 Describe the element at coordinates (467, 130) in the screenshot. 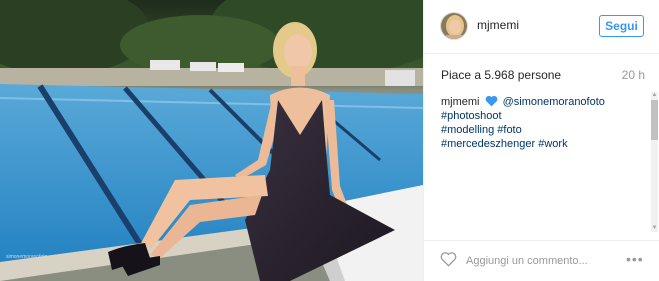

I see `hashtag-modelling: #modelling` at that location.